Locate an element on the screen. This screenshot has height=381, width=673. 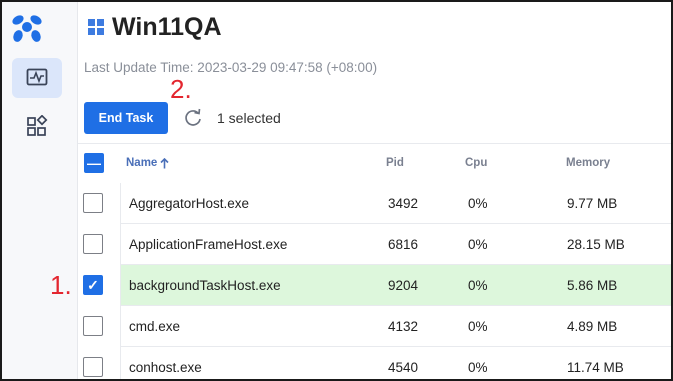
table-row: cmd.exe 4132 0% 4.89 MB is located at coordinates (395, 326).